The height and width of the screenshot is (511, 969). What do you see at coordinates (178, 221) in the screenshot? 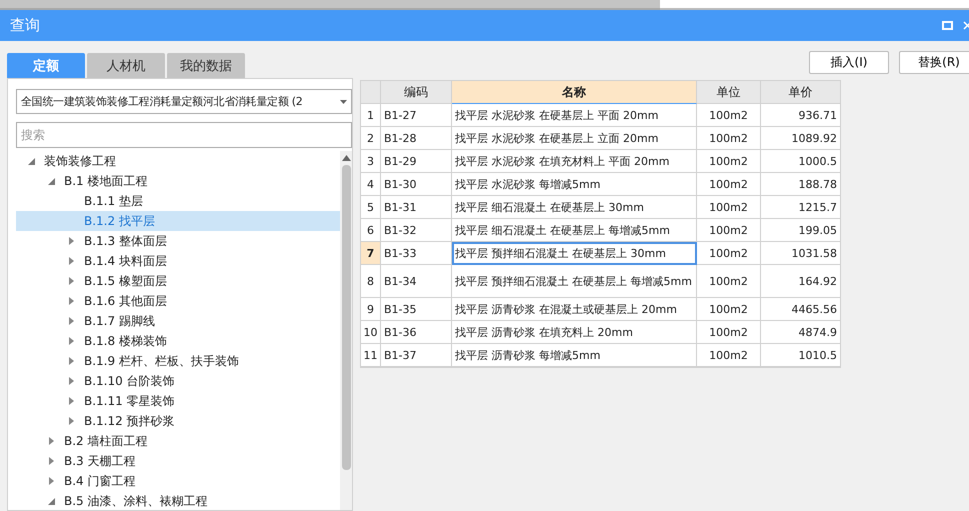
I see `tree-item: B.1.2 找平层` at bounding box center [178, 221].